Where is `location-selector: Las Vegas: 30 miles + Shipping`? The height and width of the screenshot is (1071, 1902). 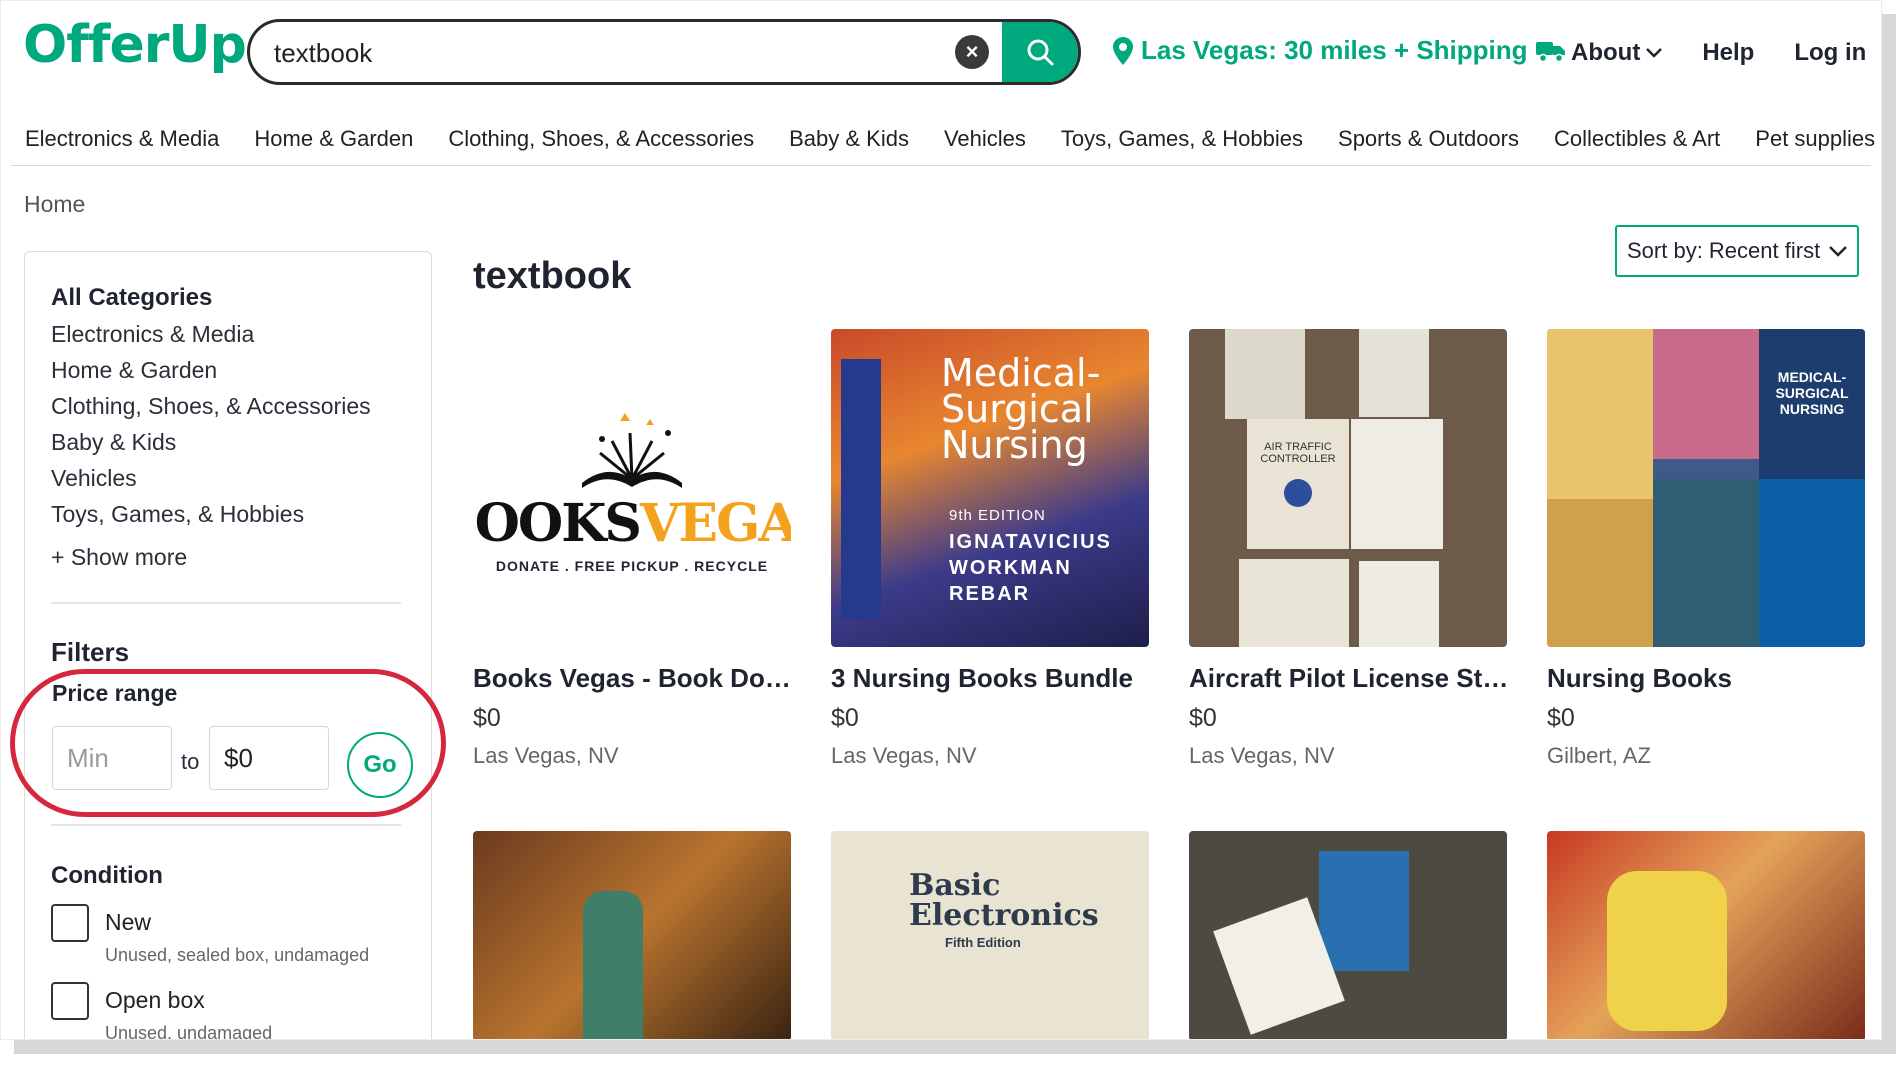 location-selector: Las Vegas: 30 miles + Shipping is located at coordinates (1339, 50).